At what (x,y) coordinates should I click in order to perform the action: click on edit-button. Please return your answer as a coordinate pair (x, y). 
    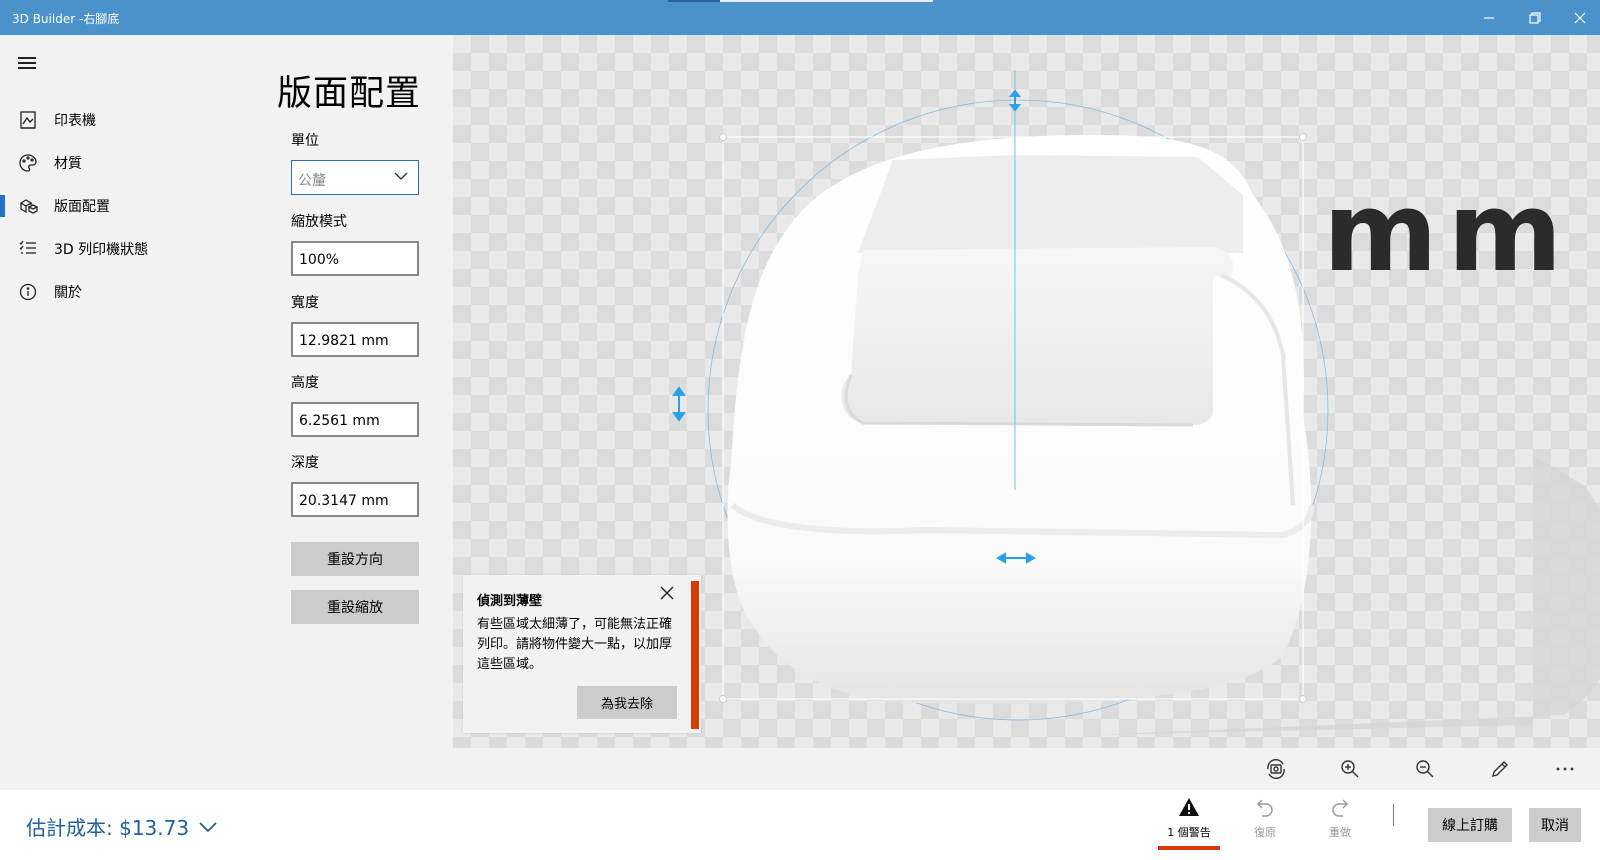
    Looking at the image, I should click on (1500, 769).